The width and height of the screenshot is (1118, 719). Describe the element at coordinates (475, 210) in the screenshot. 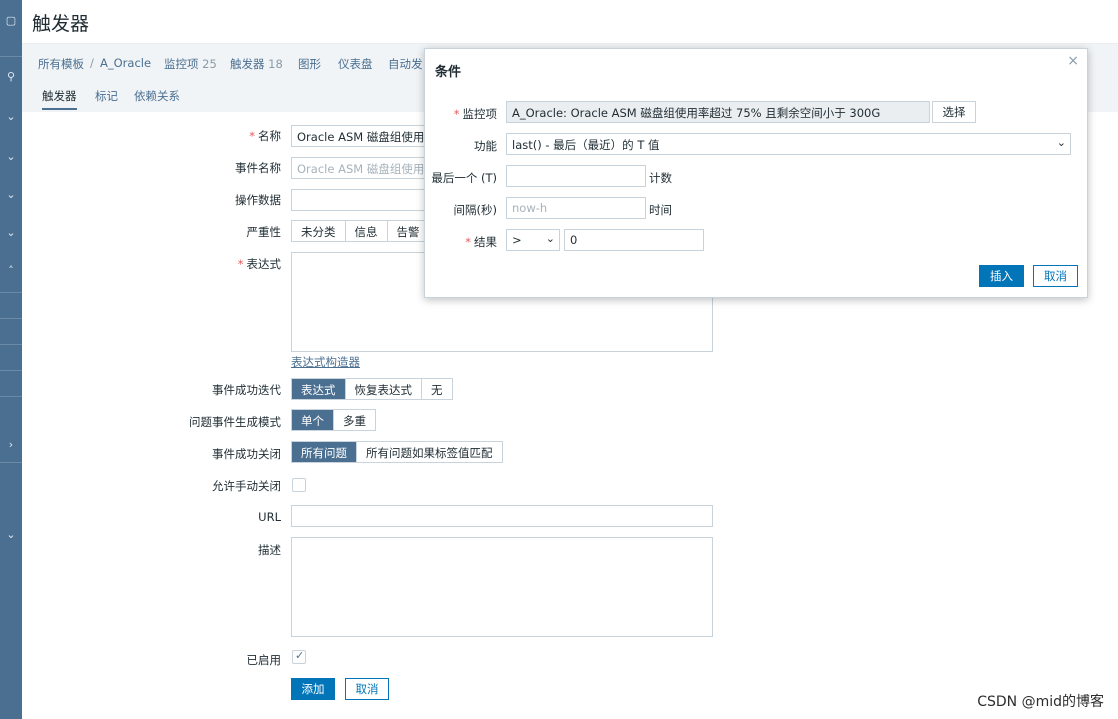

I see `dialog-shift-label: 间隔(秒)` at that location.